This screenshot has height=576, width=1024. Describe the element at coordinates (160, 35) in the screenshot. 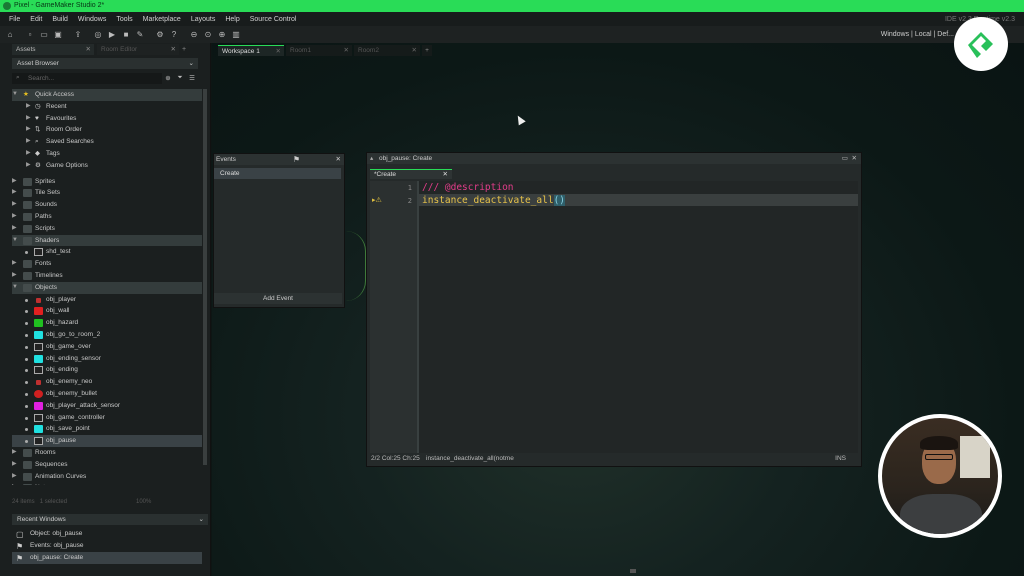

I see `game-options-icon: ⚙` at that location.